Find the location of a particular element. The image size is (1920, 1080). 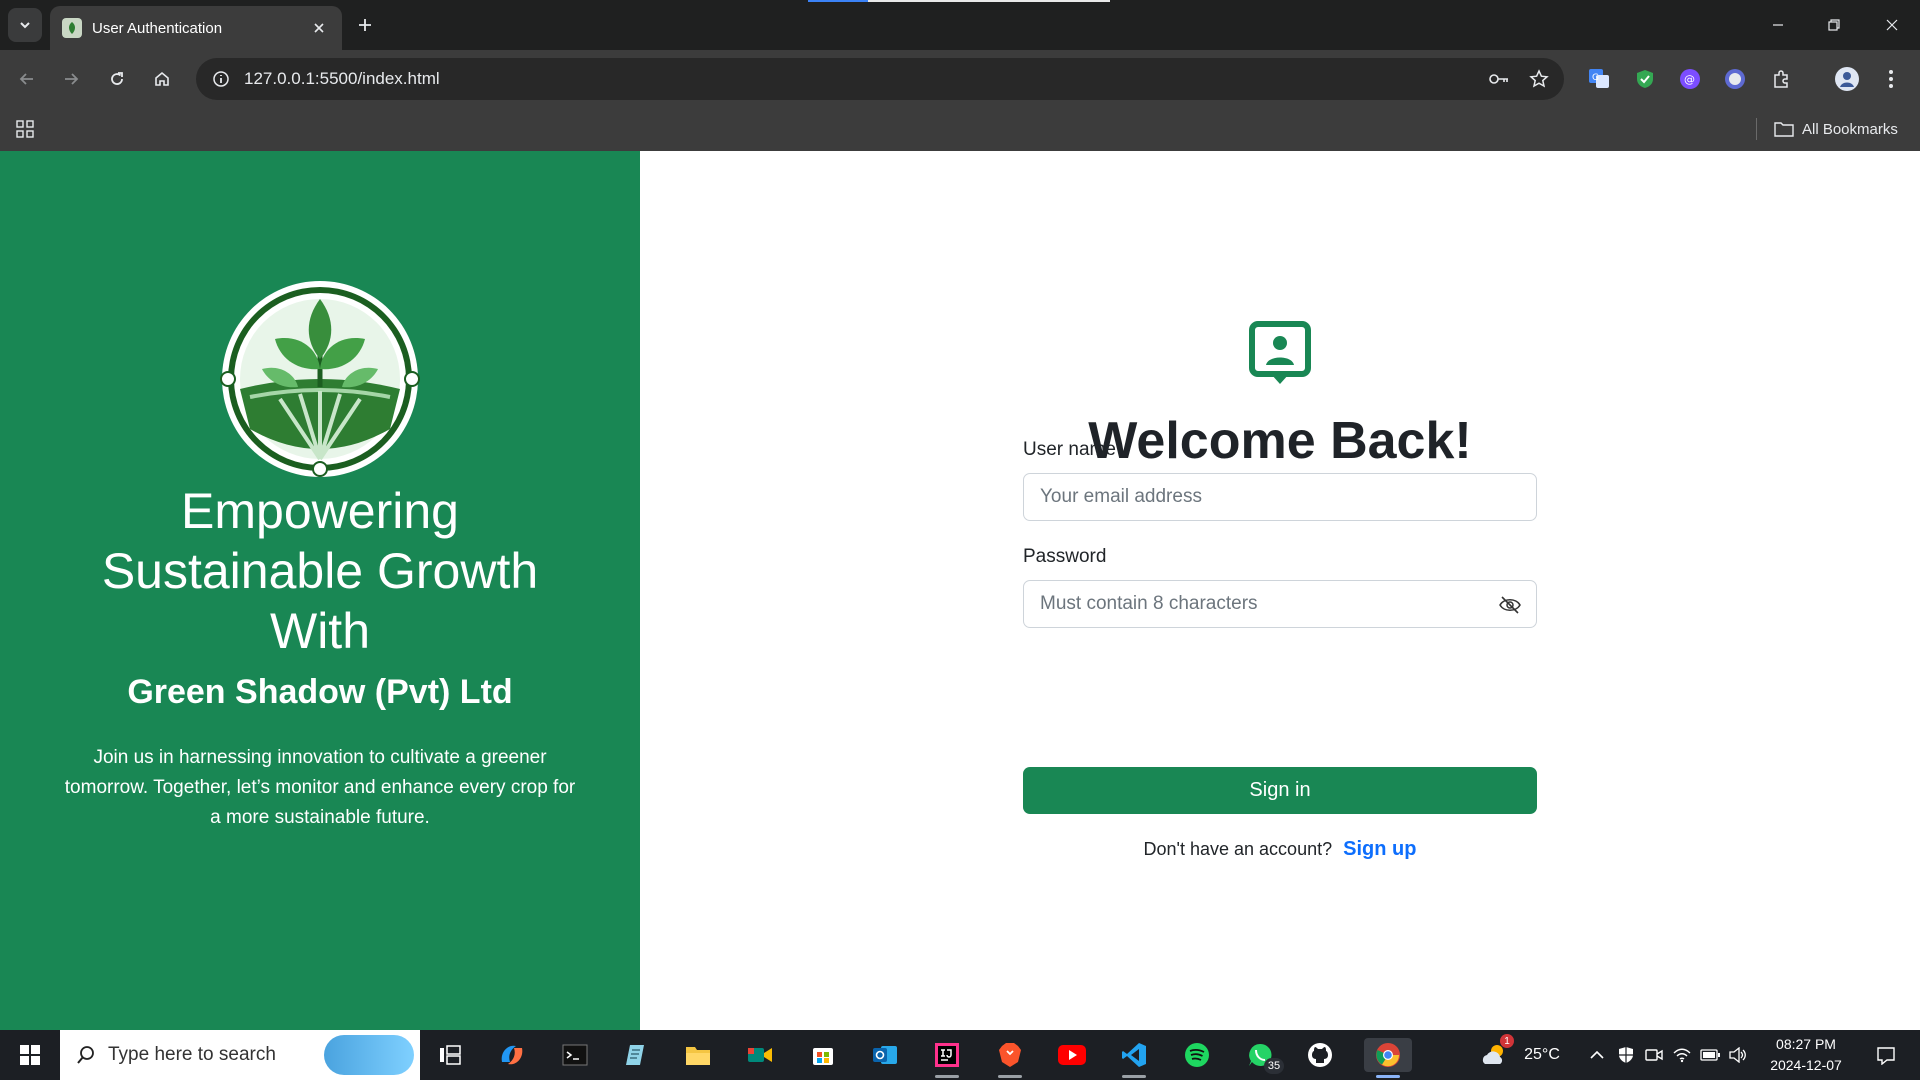

bookmark-star-icon is located at coordinates (1539, 79).